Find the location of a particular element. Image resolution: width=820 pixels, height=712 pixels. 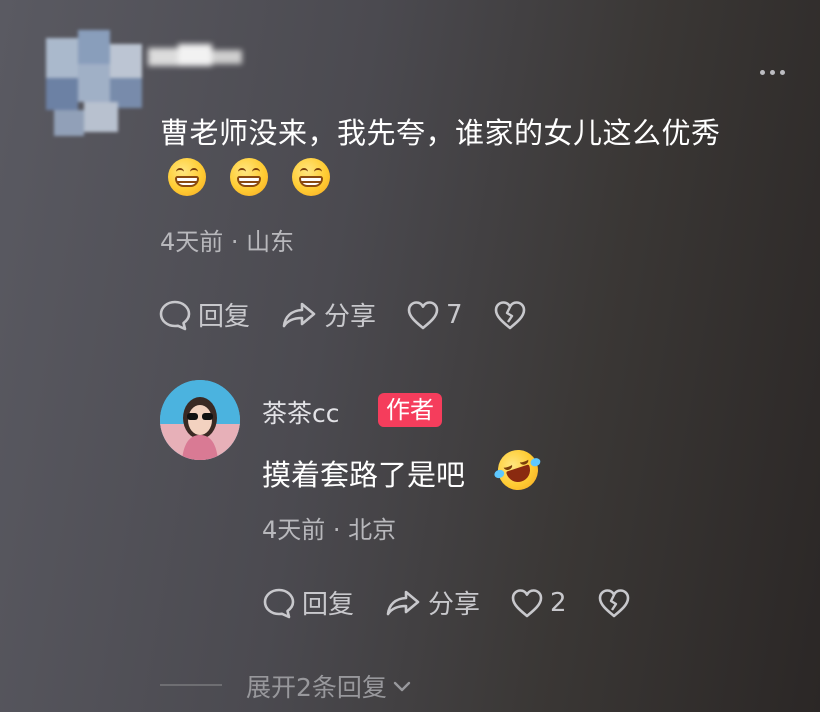

rolling-laughing-icon is located at coordinates (518, 470).